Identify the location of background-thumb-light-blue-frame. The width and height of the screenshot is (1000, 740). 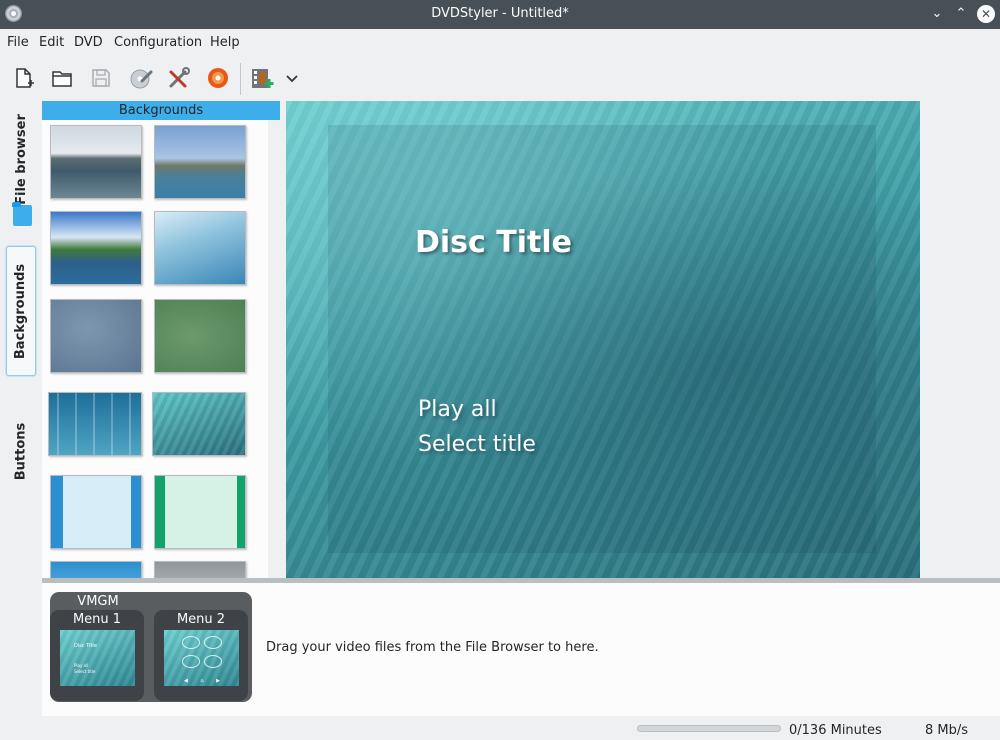
(96, 512).